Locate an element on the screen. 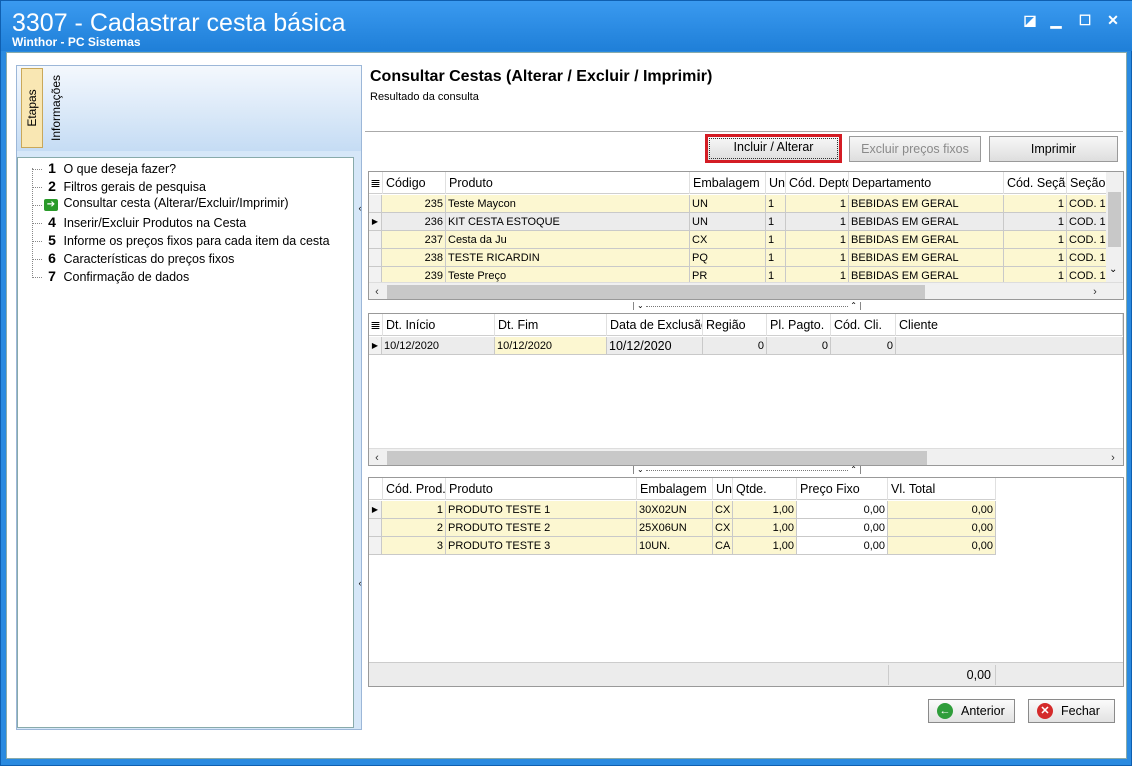 Image resolution: width=1132 pixels, height=766 pixels. close-button: ✕ Fechar is located at coordinates (1071, 711).